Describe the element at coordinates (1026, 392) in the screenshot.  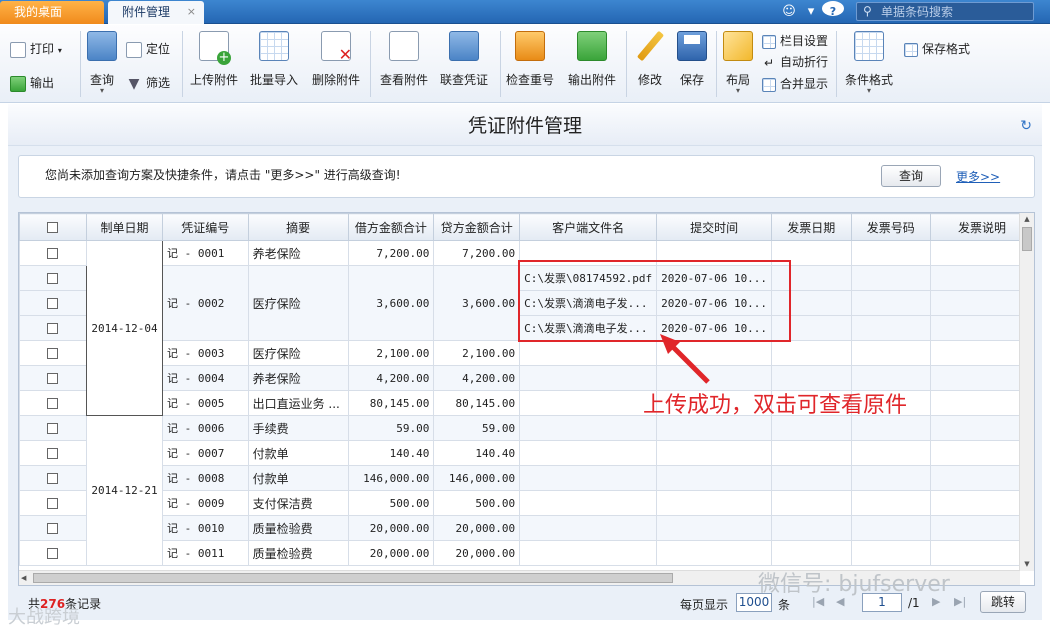
I see `vertical-scrollbar: ▲ ▼` at that location.